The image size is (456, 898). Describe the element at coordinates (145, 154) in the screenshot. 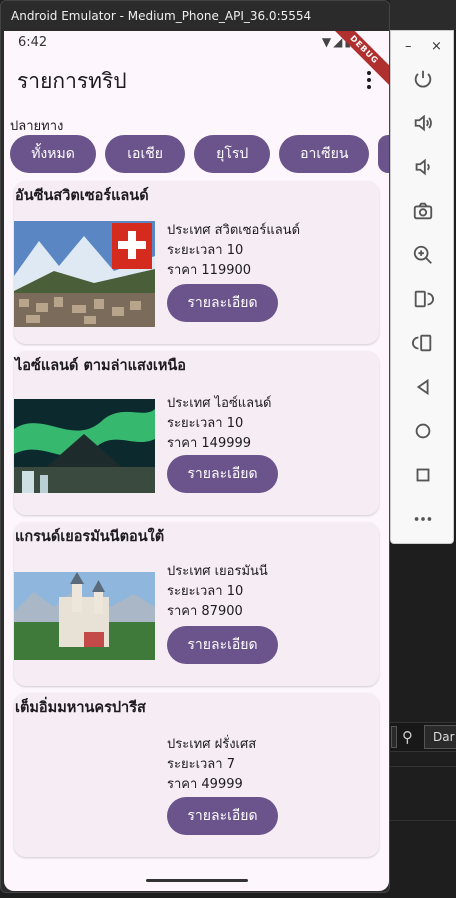

I see `chip-asia: เอเชีย` at that location.